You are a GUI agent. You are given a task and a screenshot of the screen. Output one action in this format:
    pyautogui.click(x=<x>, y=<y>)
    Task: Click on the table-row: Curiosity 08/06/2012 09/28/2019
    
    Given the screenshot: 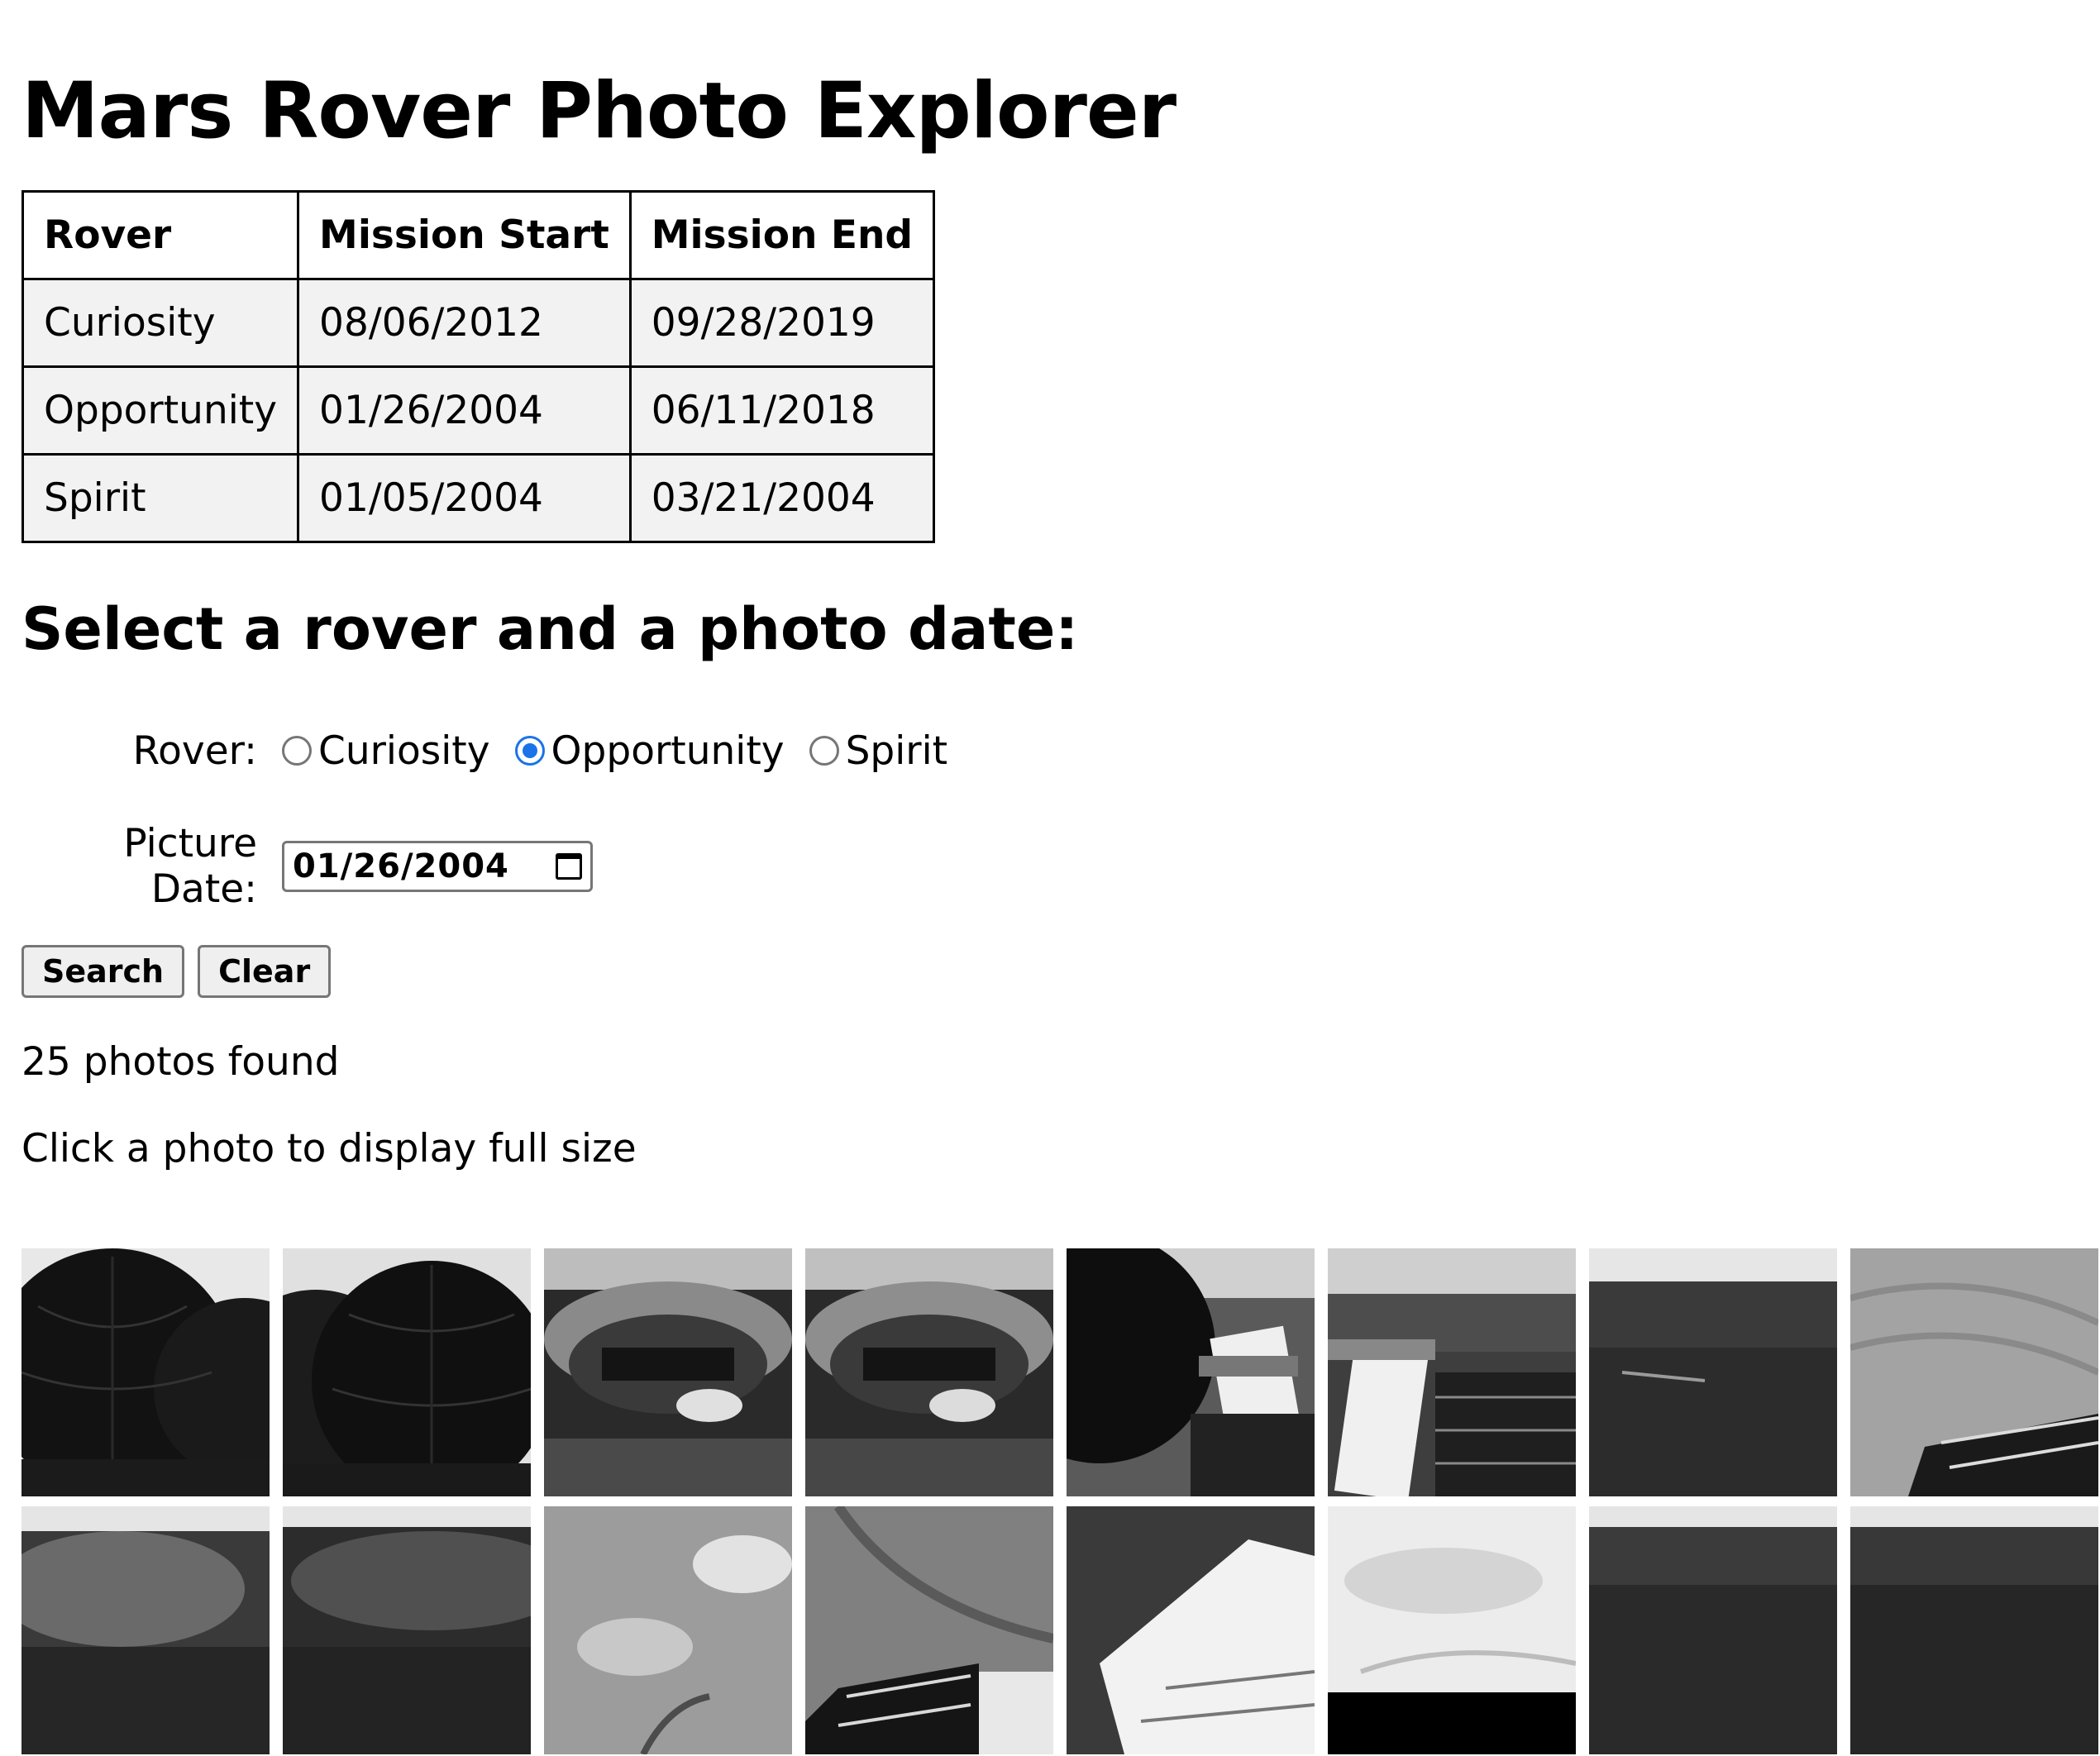 What is the action you would take?
    pyautogui.click(x=478, y=323)
    